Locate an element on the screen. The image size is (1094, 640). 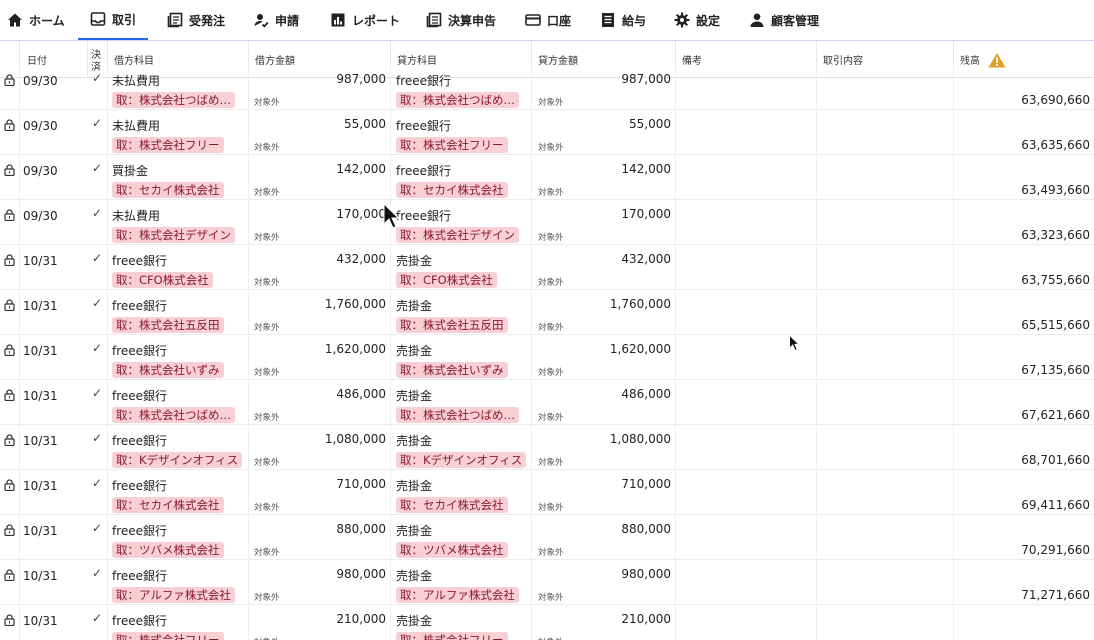
credit-partner-tag: 取：株式会社五反田 is located at coordinates (452, 325).